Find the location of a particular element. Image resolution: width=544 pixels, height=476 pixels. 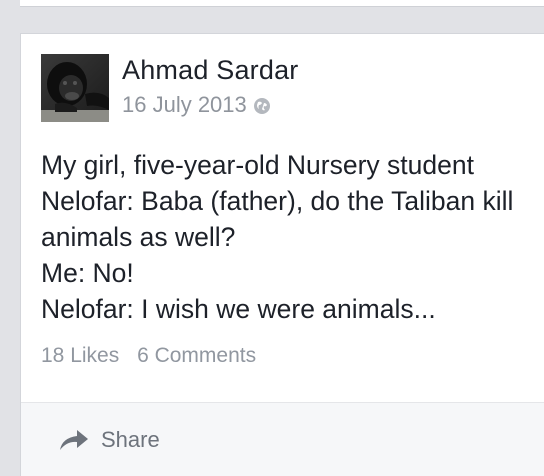

previous-post-card is located at coordinates (282, 3).